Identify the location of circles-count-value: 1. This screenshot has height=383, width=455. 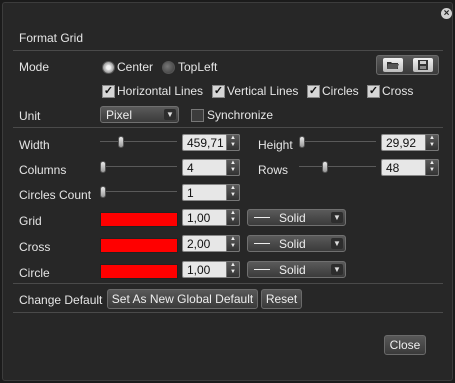
(190, 193).